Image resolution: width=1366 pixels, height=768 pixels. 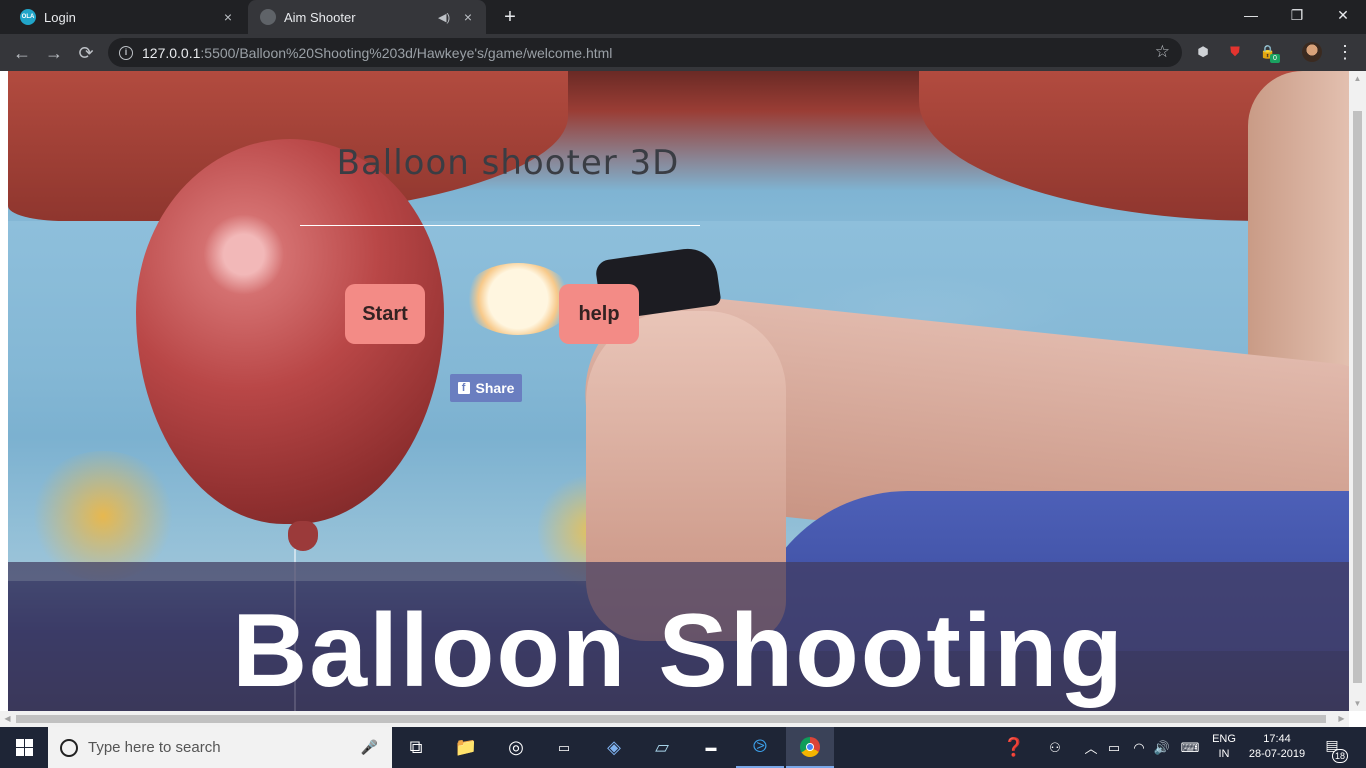 What do you see at coordinates (1341, 718) in the screenshot?
I see `scroll-right-icon: ▶` at bounding box center [1341, 718].